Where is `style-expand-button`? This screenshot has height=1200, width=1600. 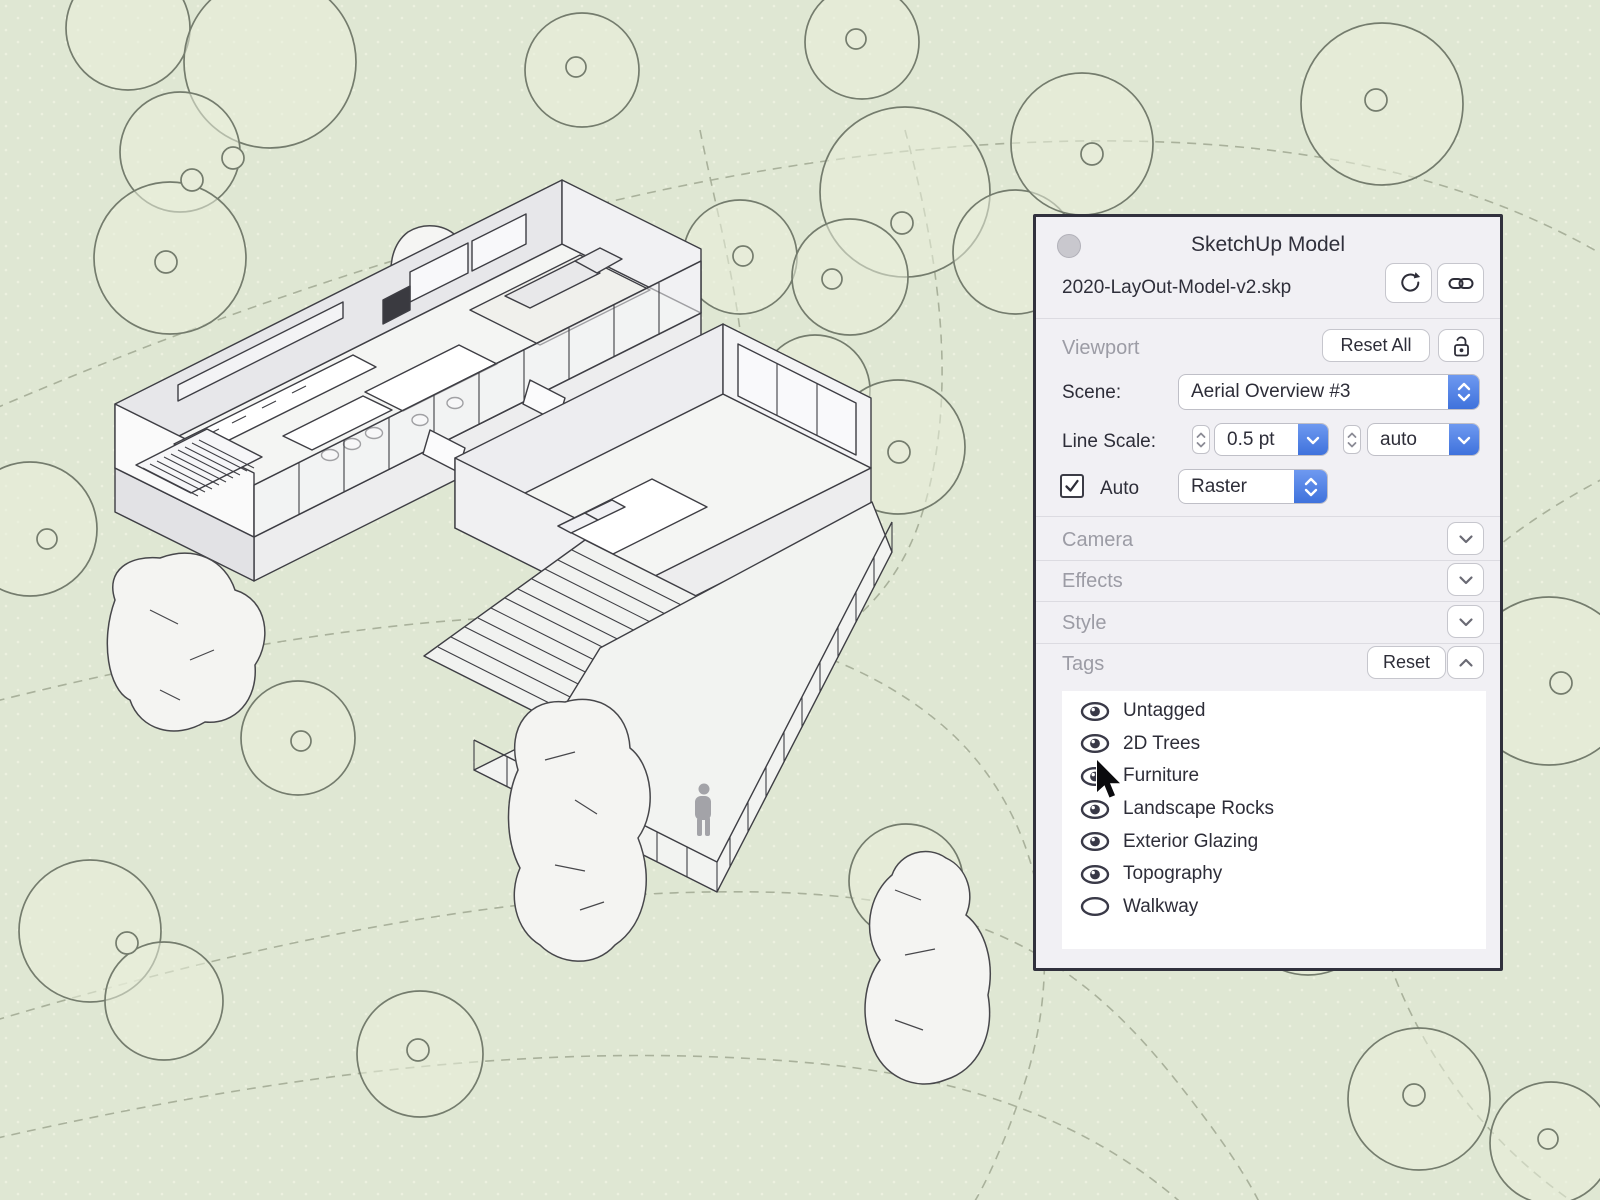 style-expand-button is located at coordinates (1465, 621).